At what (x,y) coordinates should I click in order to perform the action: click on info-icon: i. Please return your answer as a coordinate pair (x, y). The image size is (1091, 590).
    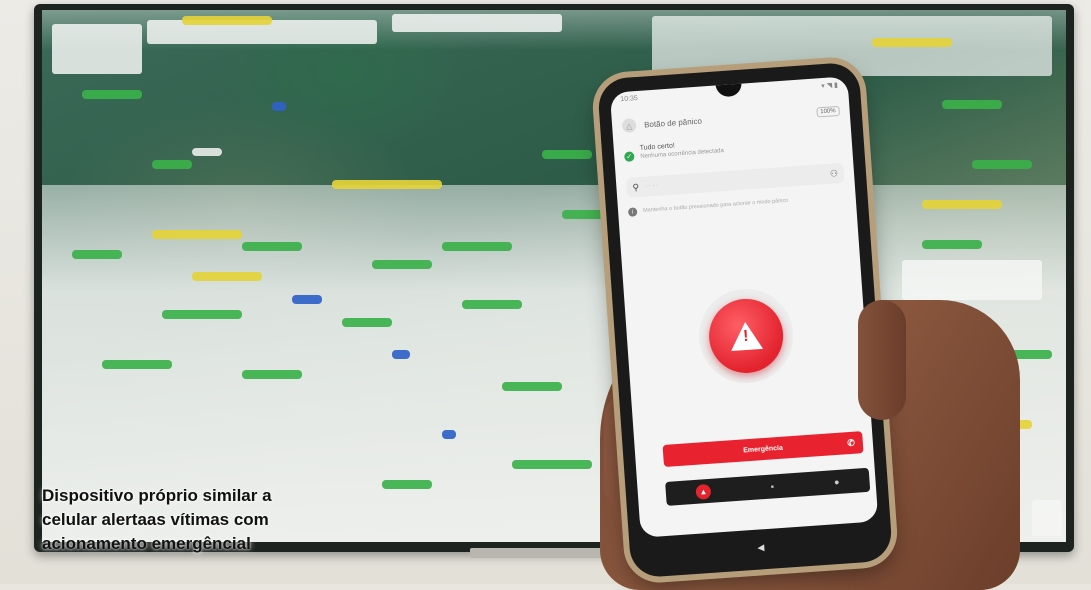
    Looking at the image, I should click on (632, 212).